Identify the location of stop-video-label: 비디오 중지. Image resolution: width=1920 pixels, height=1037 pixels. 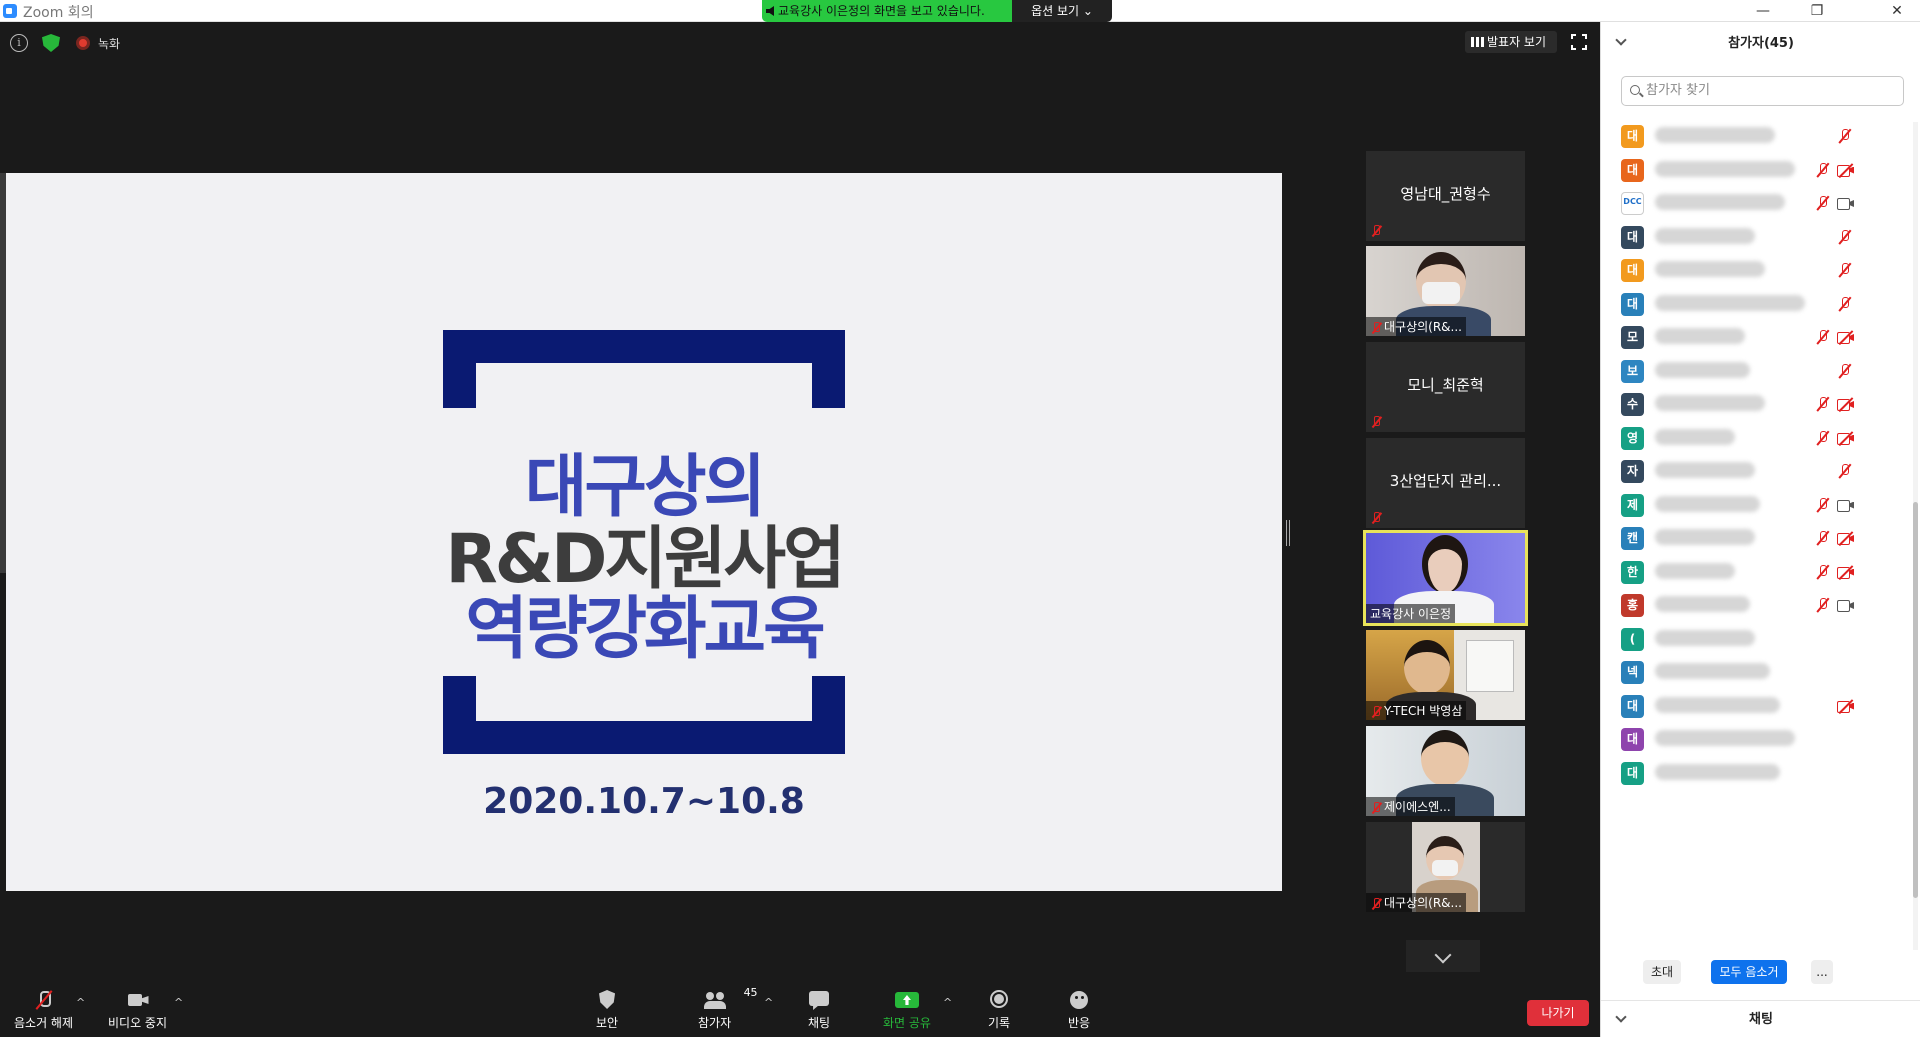
(138, 1023).